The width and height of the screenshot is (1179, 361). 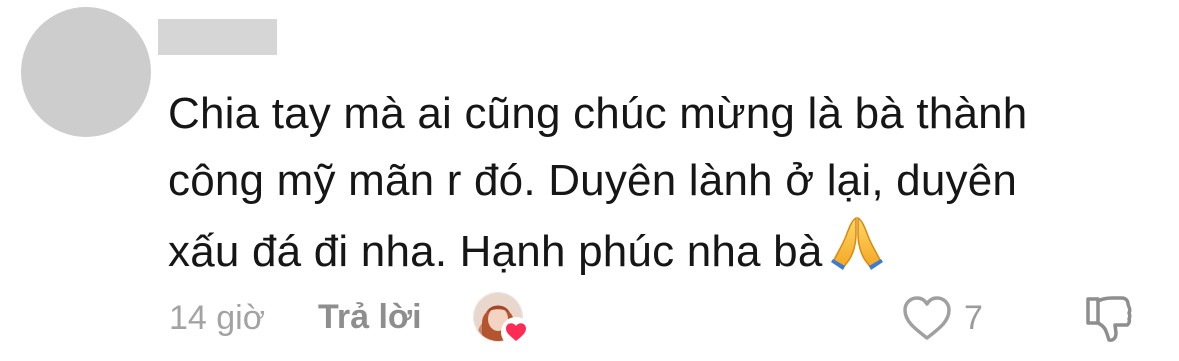 I want to click on commenter-avatar, so click(x=86, y=72).